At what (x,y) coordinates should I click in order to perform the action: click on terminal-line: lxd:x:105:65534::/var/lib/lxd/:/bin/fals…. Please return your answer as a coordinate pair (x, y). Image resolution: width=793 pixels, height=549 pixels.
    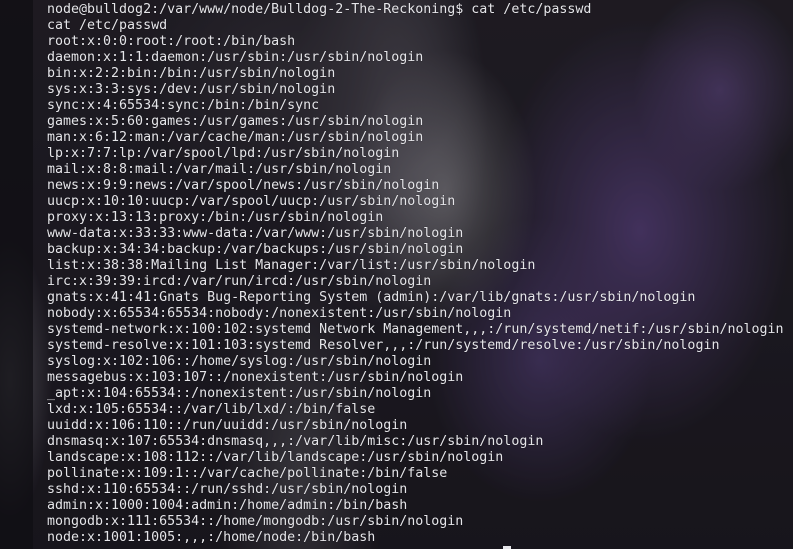
    Looking at the image, I should click on (211, 409).